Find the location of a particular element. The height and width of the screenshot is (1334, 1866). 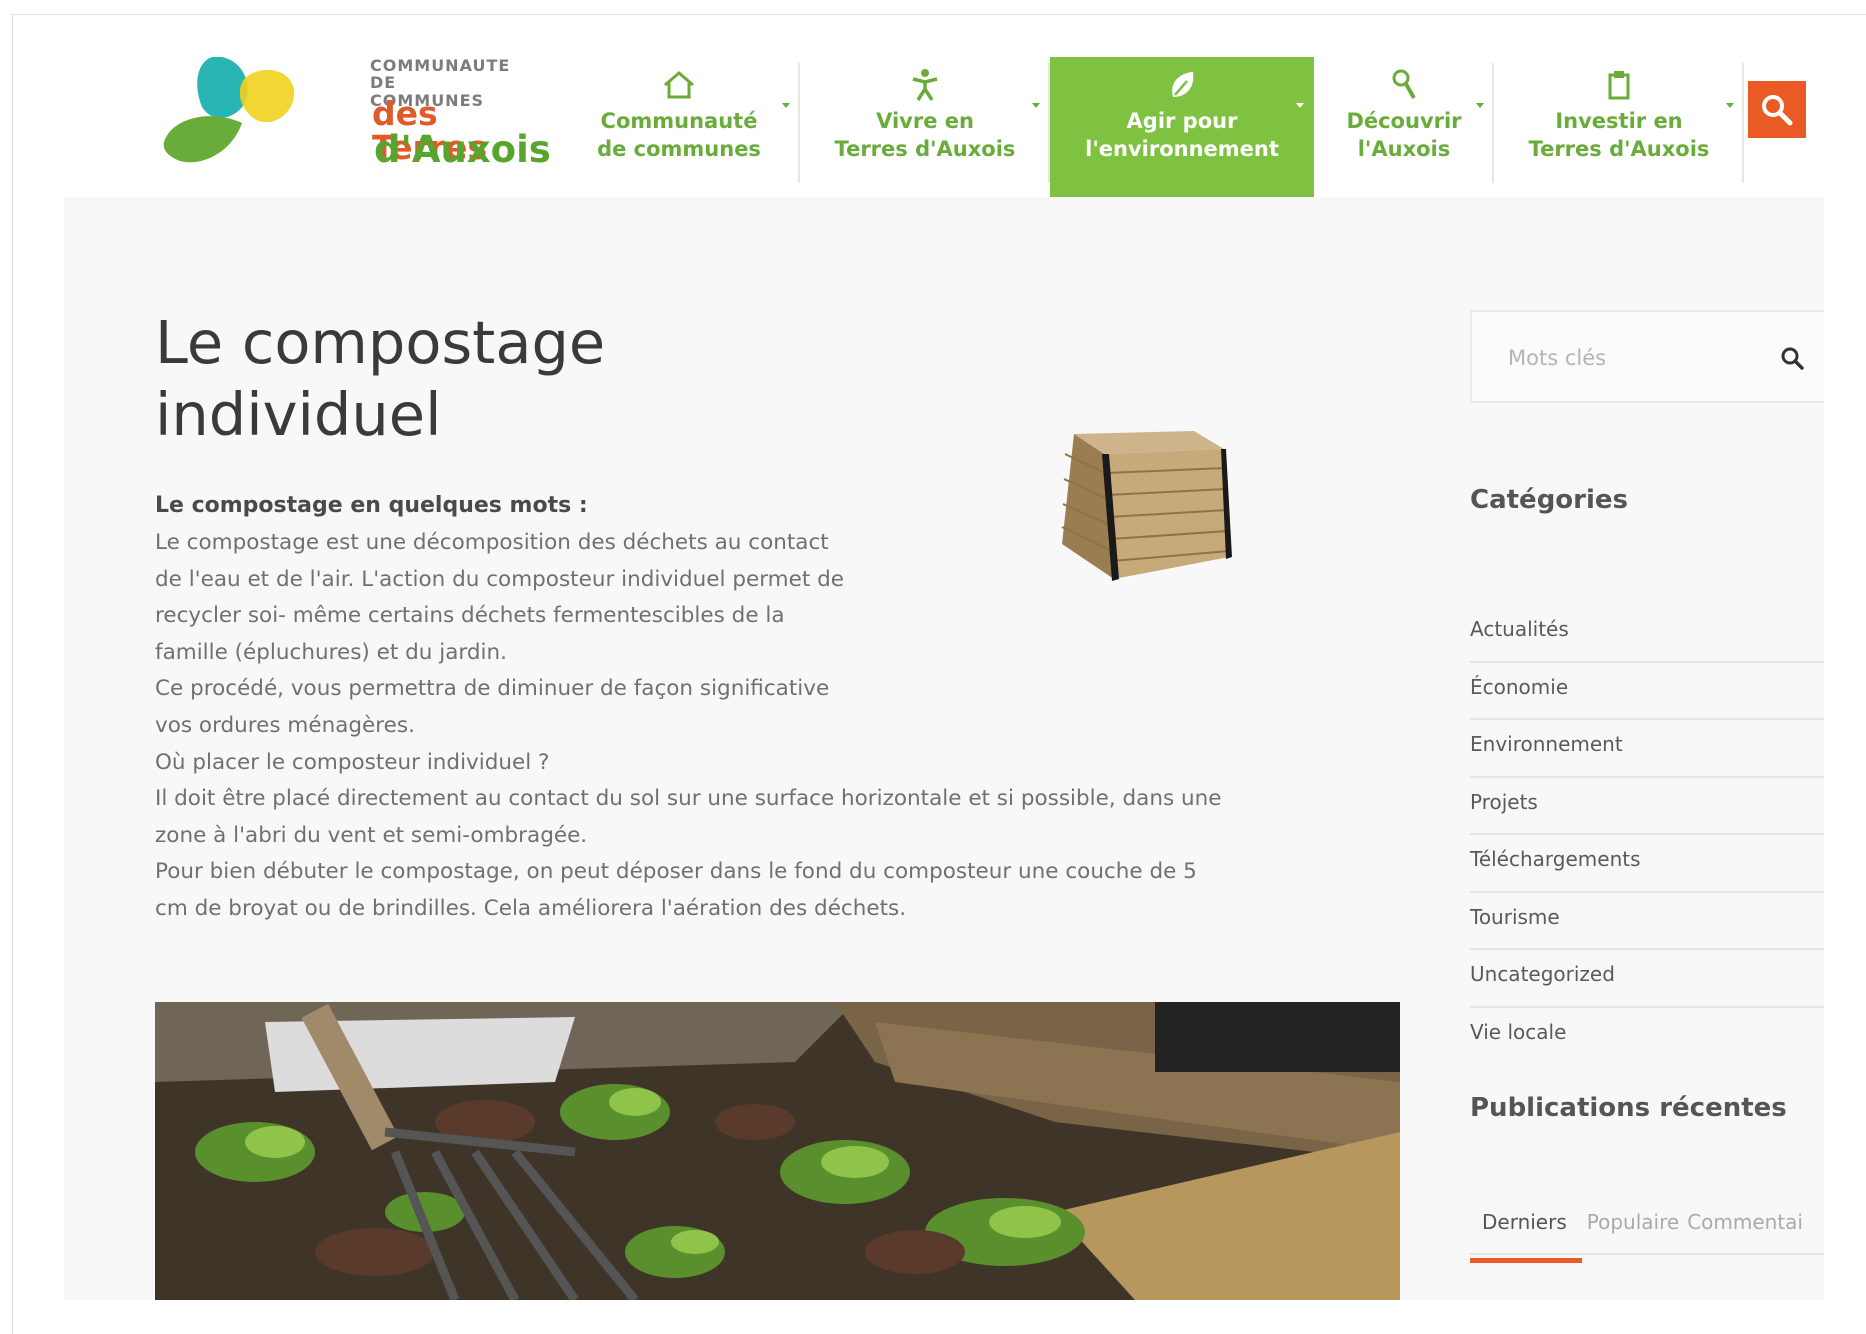

nav-item-decouvrir: Découvrir l'Auxois is located at coordinates (1404, 127).